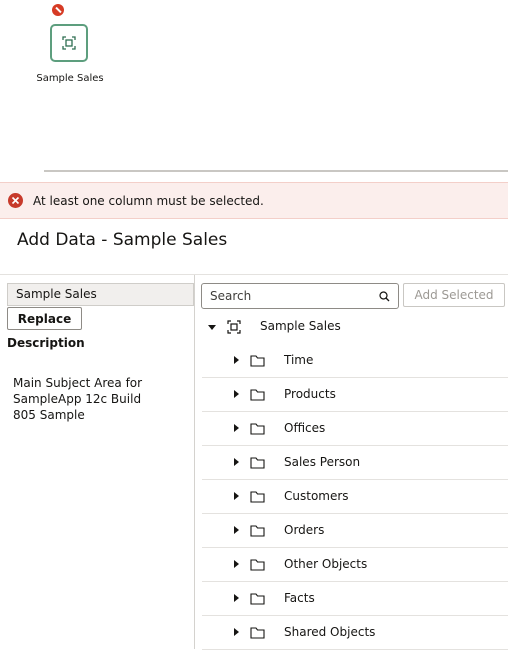  I want to click on tree-item: Shared Objects, so click(355, 633).